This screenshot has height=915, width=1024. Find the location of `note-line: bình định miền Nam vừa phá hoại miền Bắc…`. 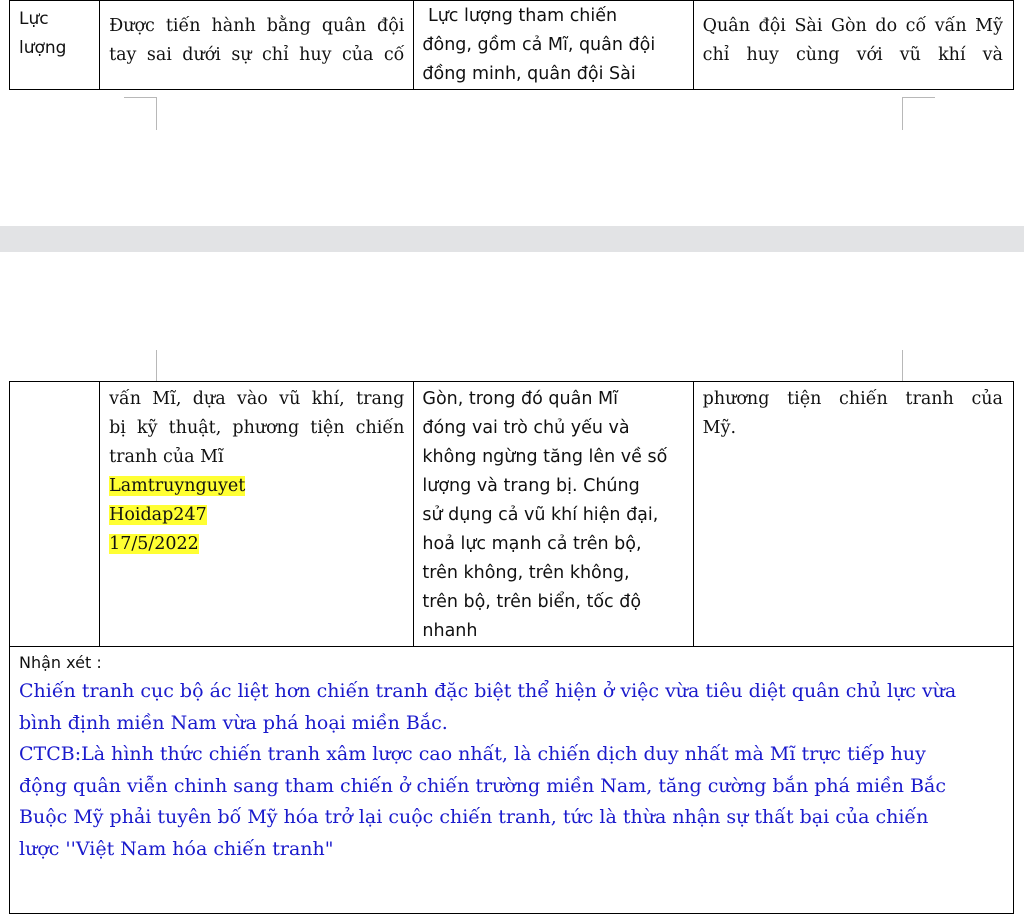

note-line: bình định miền Nam vừa phá hoại miền Bắc… is located at coordinates (233, 722).